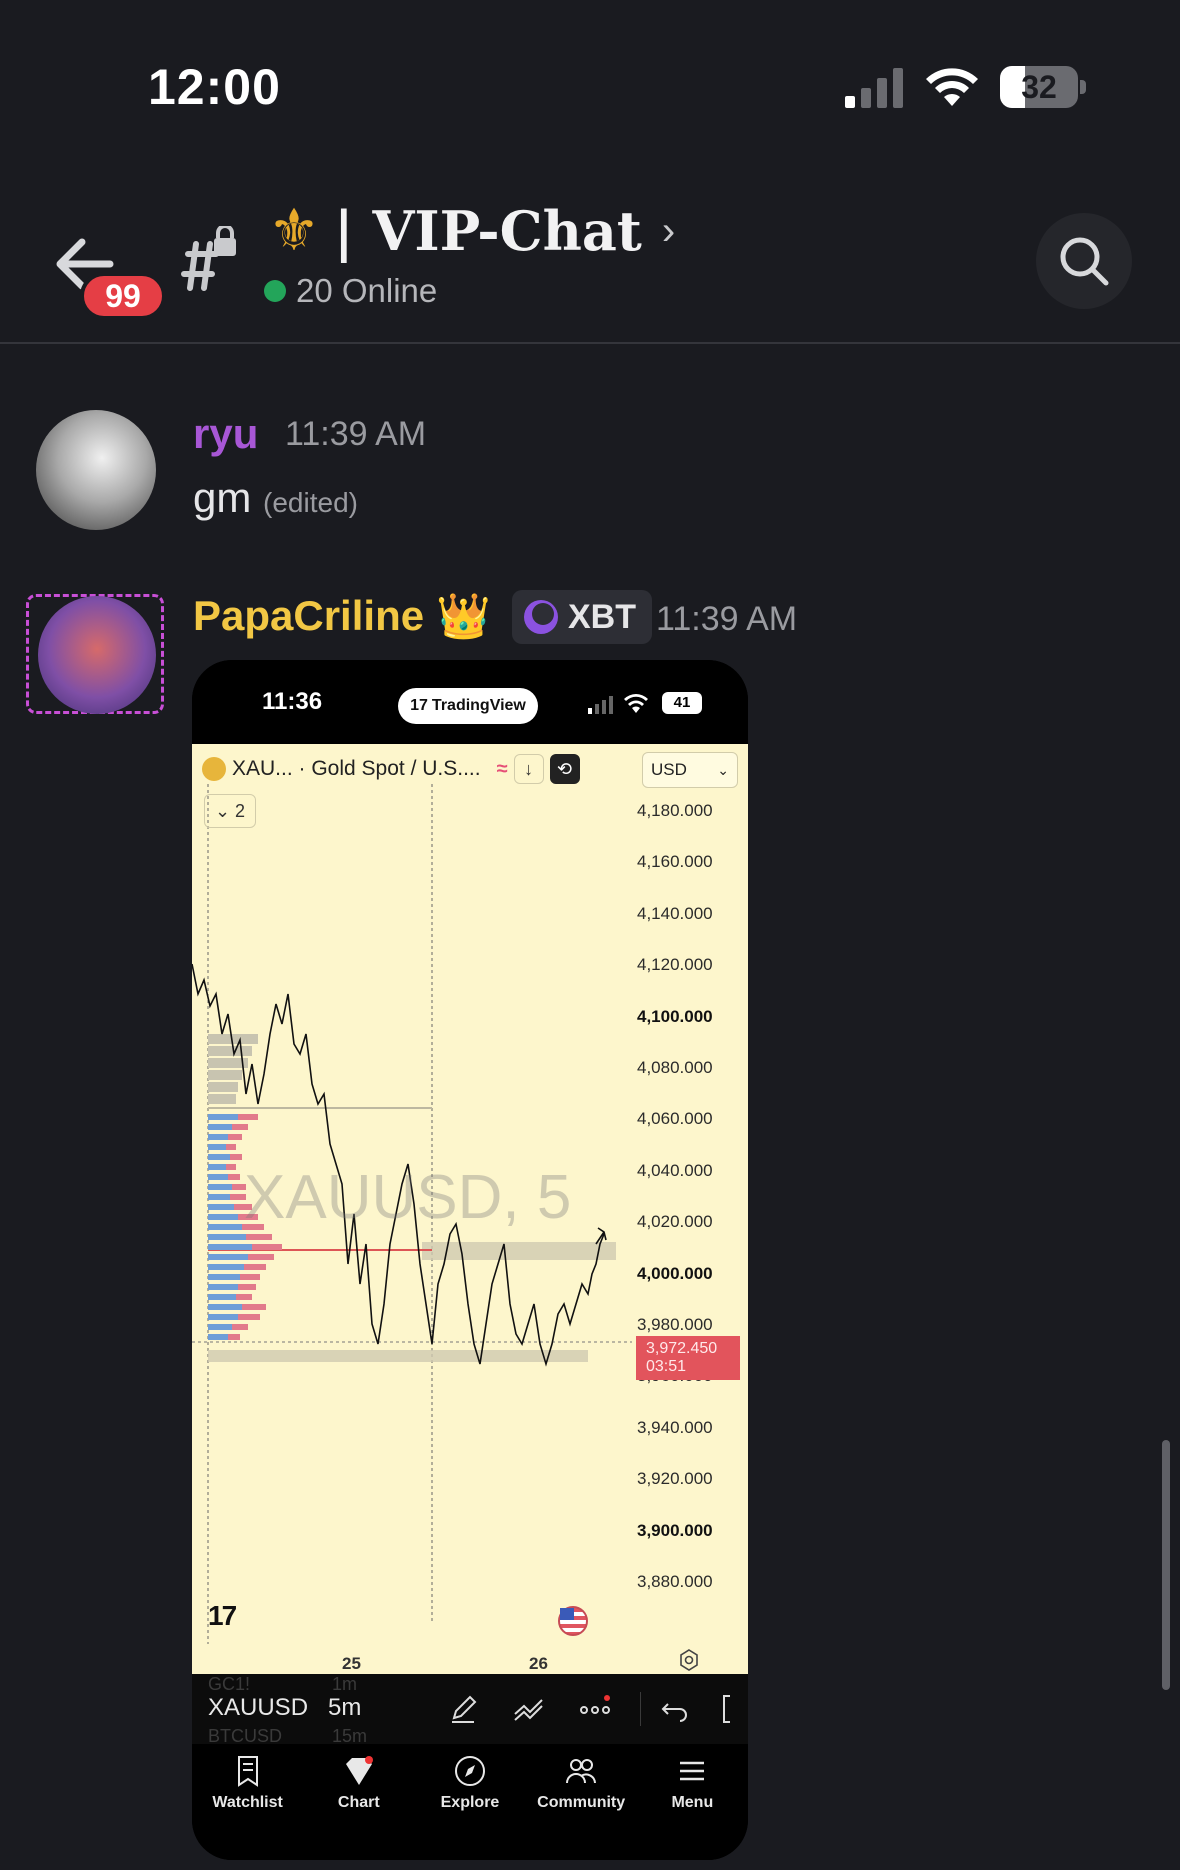  Describe the element at coordinates (692, 1802) in the screenshot. I see `nav-label: Menu` at that location.